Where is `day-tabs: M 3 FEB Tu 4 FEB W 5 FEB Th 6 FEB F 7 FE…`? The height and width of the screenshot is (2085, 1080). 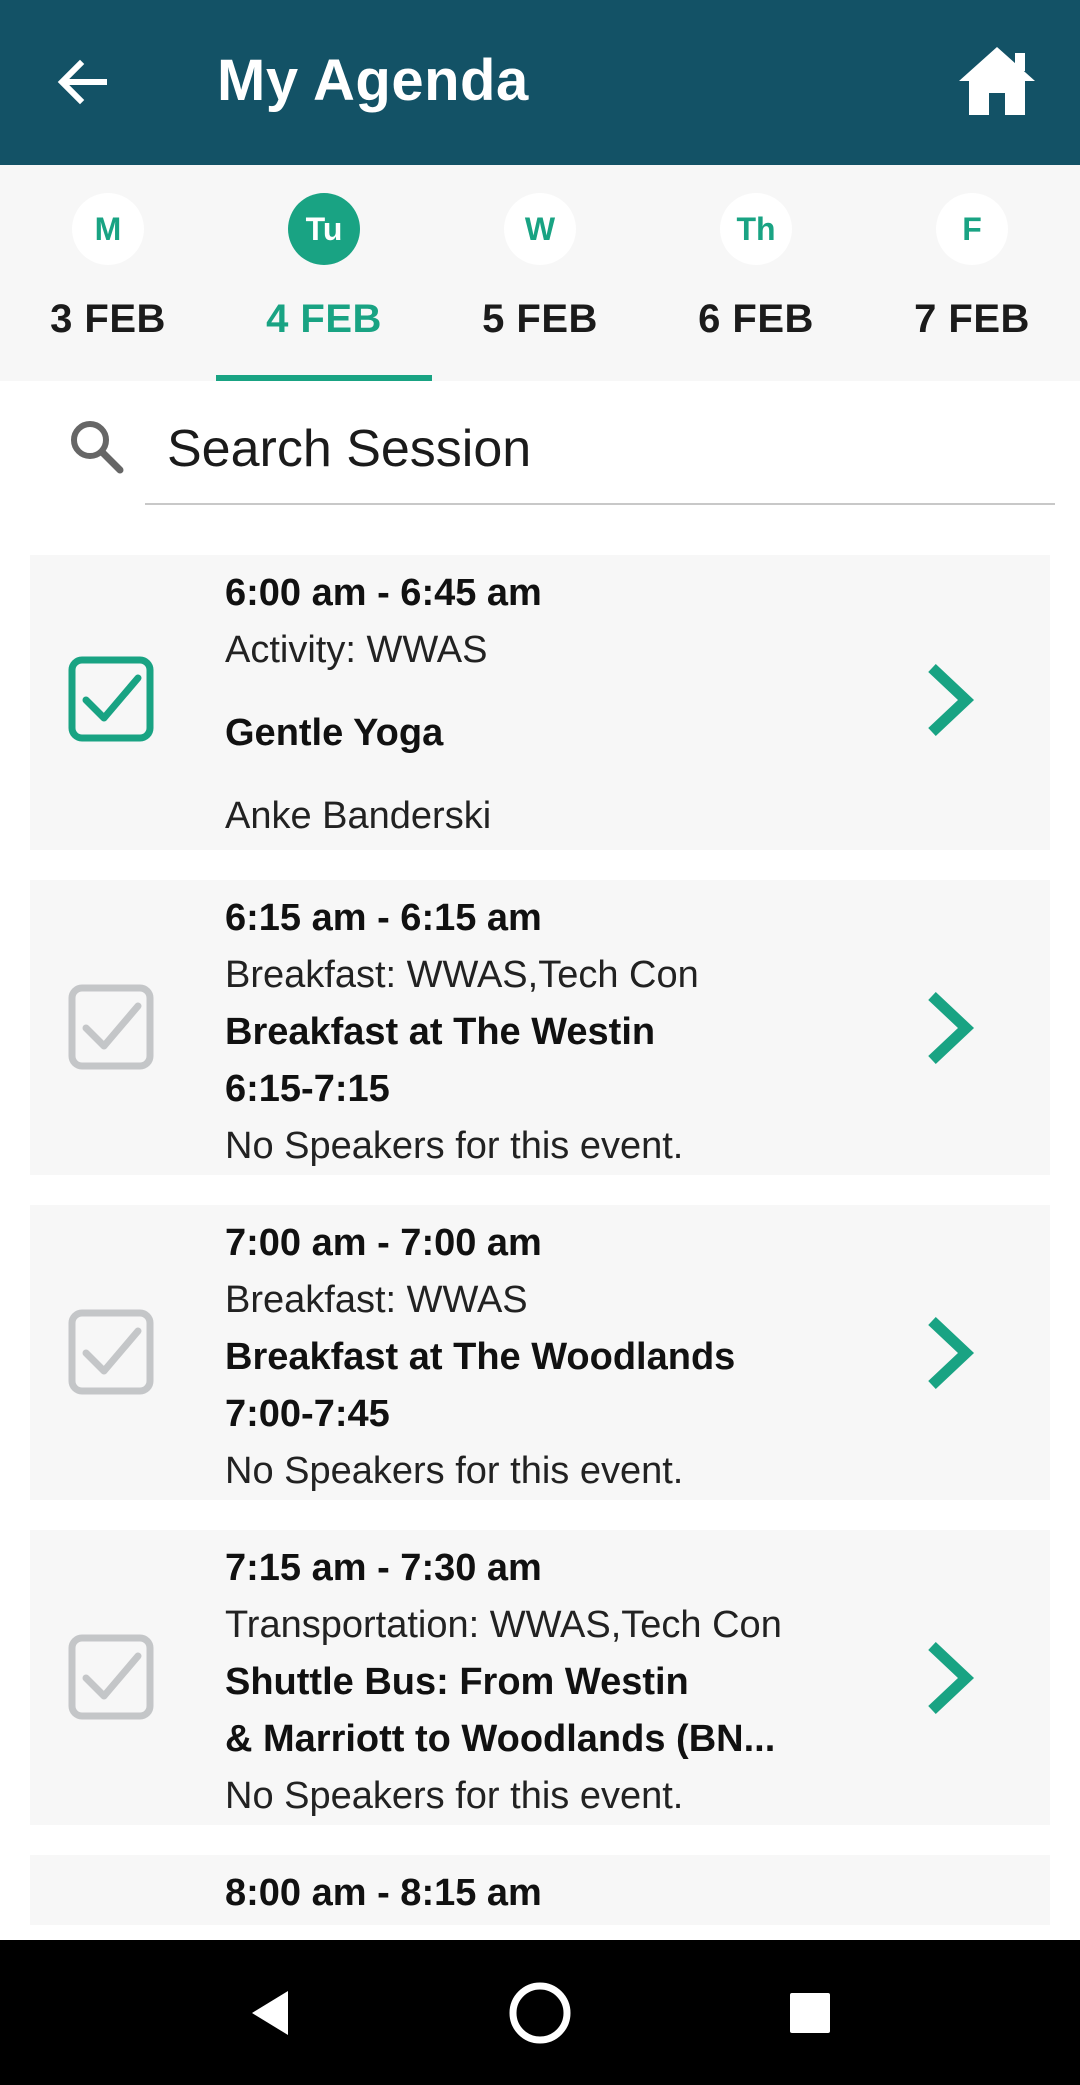
day-tabs: M 3 FEB Tu 4 FEB W 5 FEB Th 6 FEB F 7 FE… is located at coordinates (540, 273).